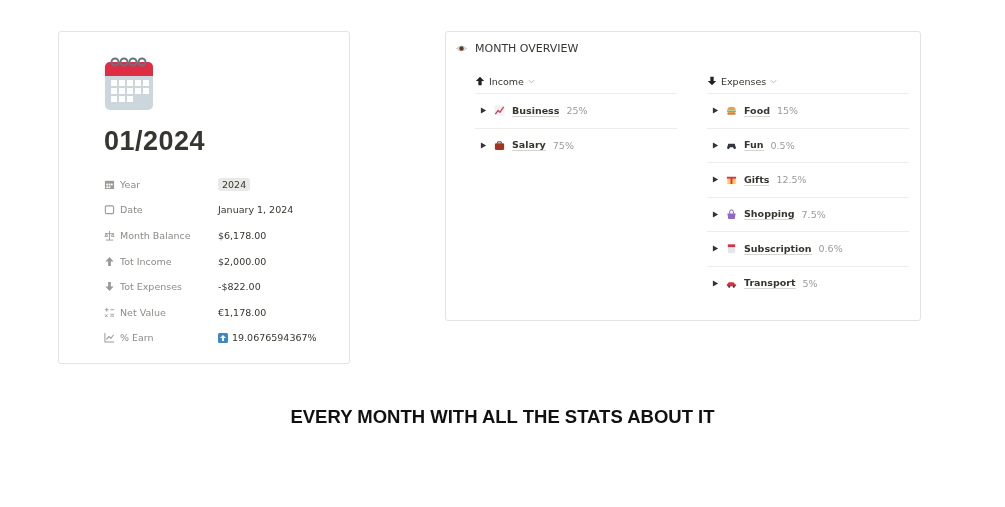 This screenshot has height=507, width=1005. Describe the element at coordinates (131, 210) in the screenshot. I see `property-label: Date` at that location.